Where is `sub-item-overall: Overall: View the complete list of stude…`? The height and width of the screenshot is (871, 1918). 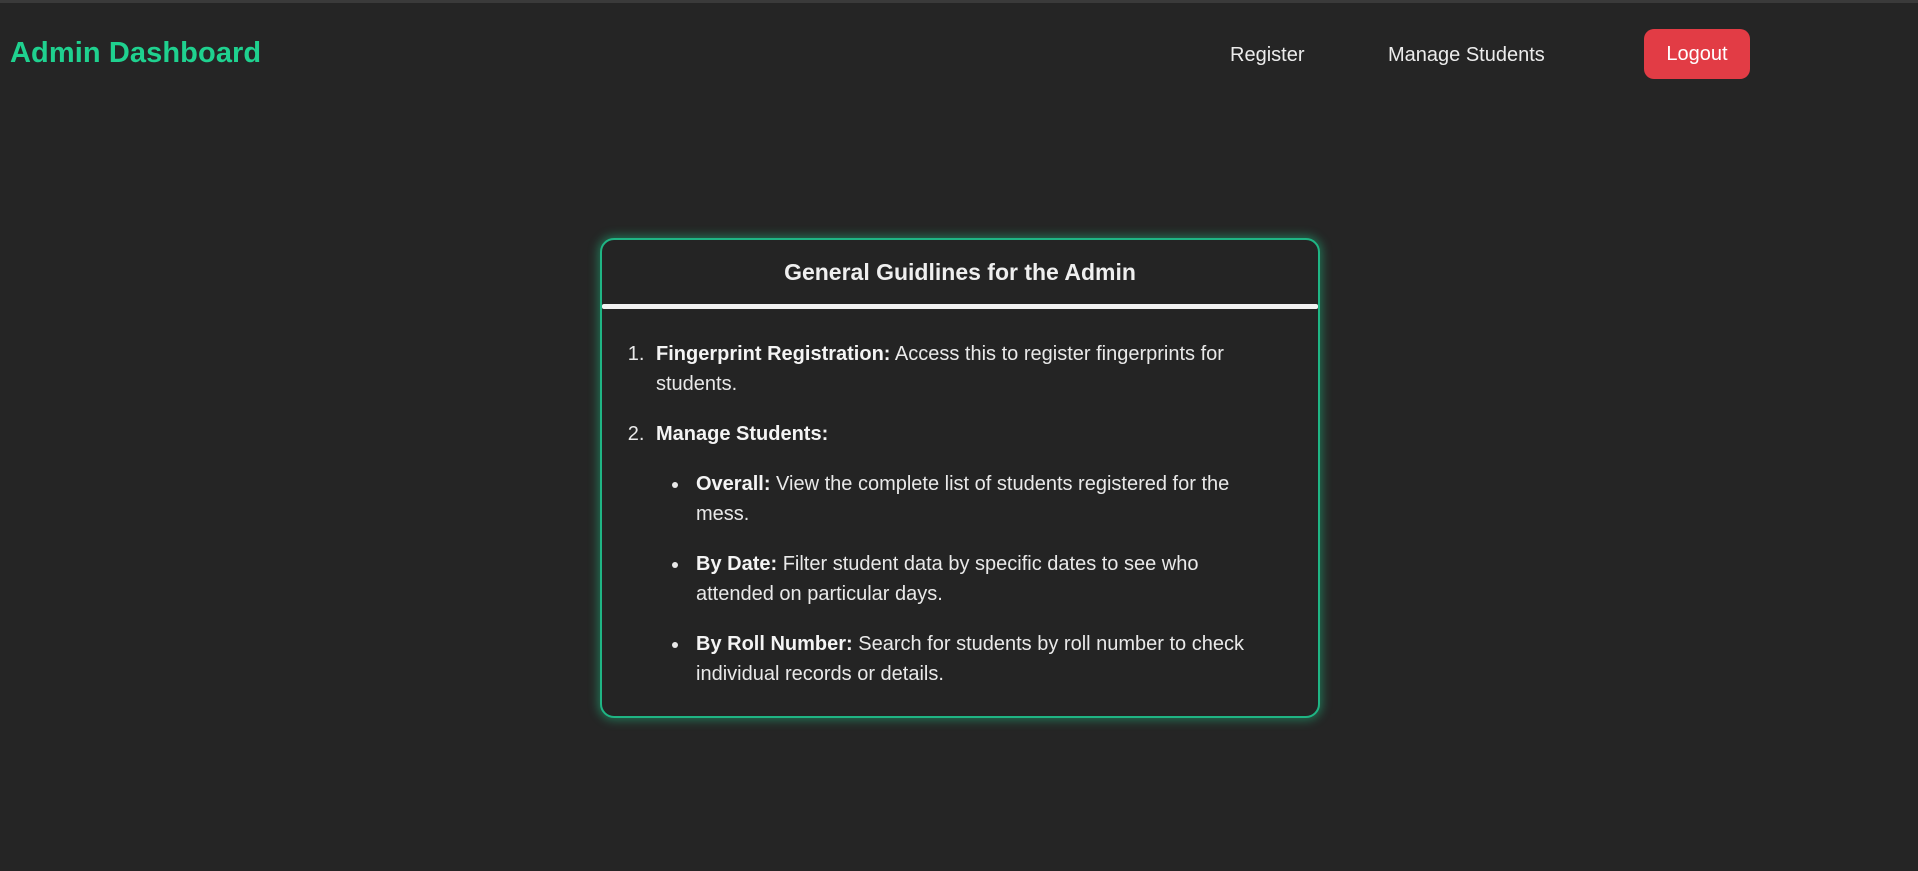 sub-item-overall: Overall: View the complete list of stude… is located at coordinates (984, 499).